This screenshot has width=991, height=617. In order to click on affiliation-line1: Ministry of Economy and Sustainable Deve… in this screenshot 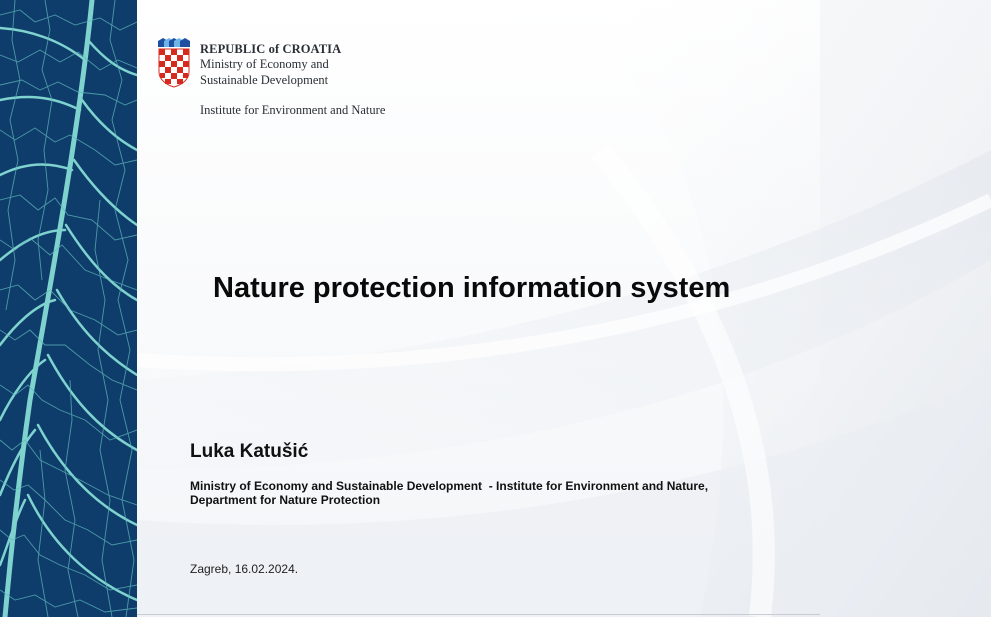, I will do `click(449, 486)`.